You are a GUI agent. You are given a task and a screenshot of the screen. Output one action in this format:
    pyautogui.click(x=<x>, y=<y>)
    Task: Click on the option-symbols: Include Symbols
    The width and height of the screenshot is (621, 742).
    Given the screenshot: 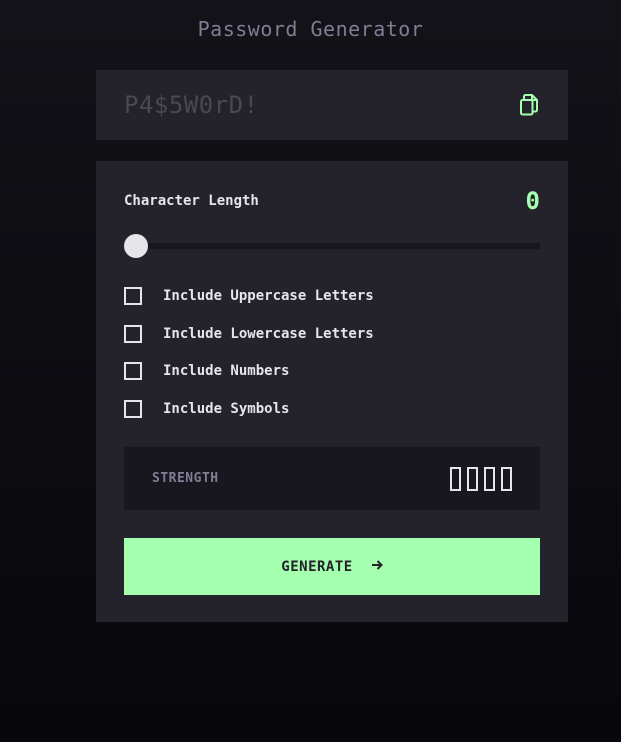 What is the action you would take?
    pyautogui.click(x=249, y=409)
    